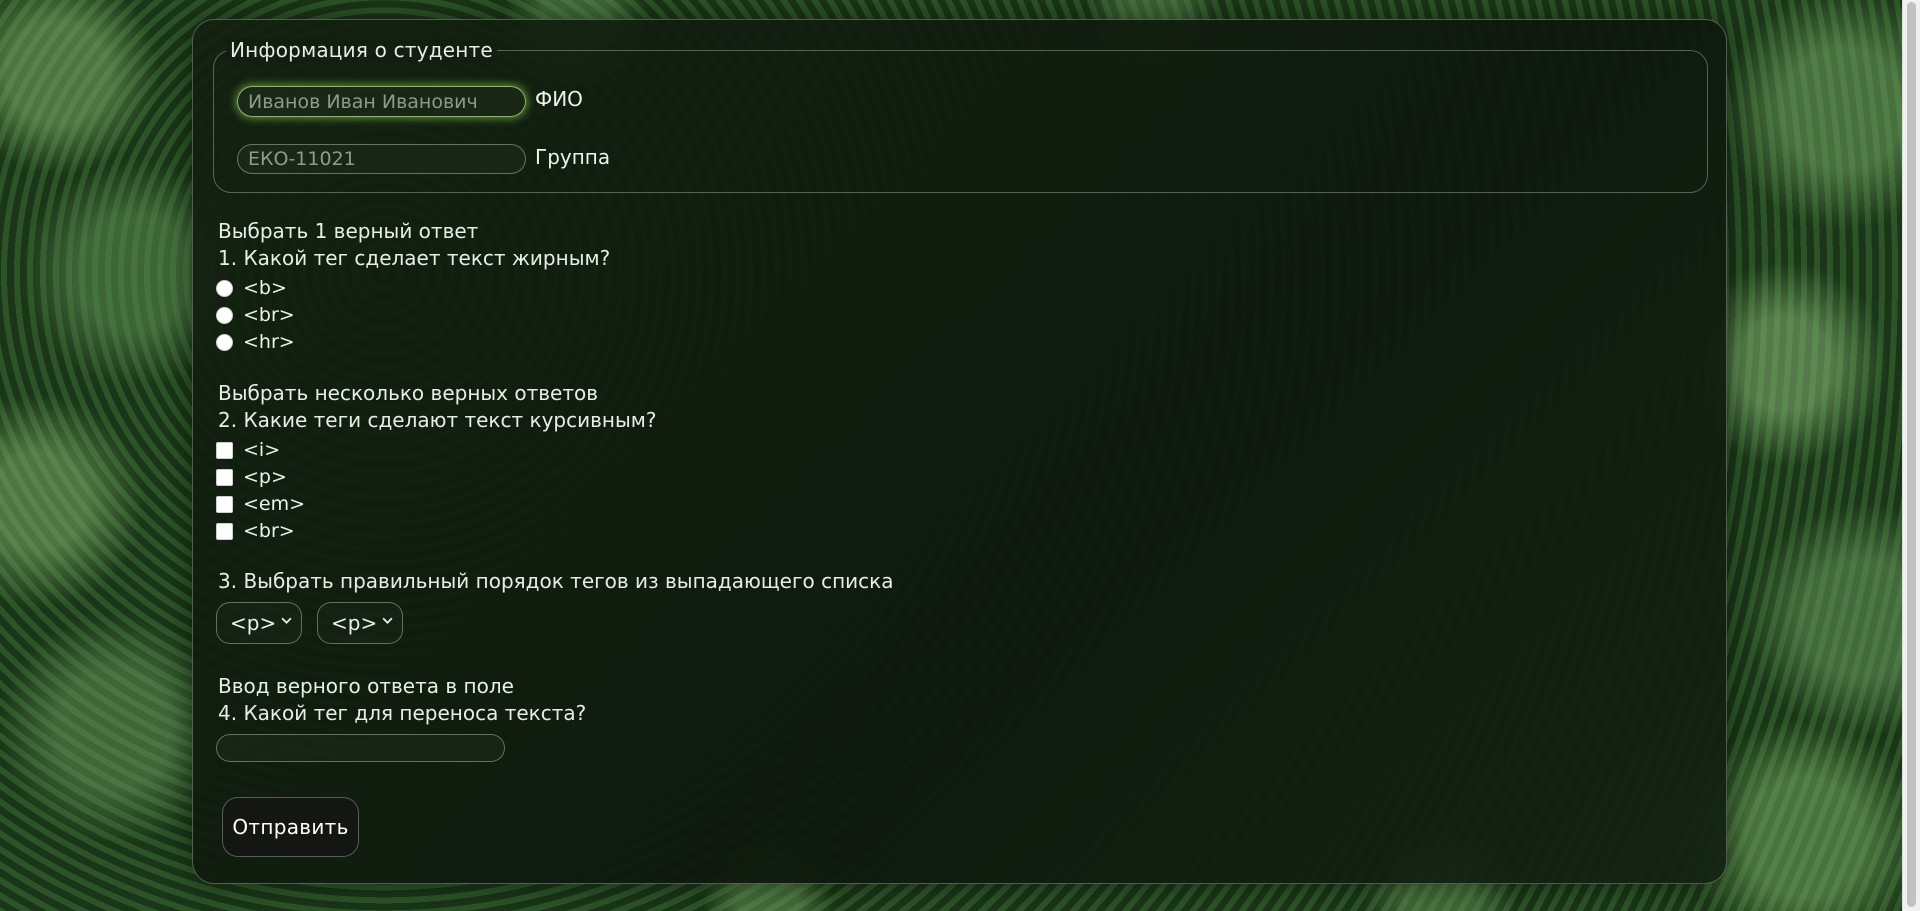  I want to click on q2-option-p: <p>, so click(251, 477).